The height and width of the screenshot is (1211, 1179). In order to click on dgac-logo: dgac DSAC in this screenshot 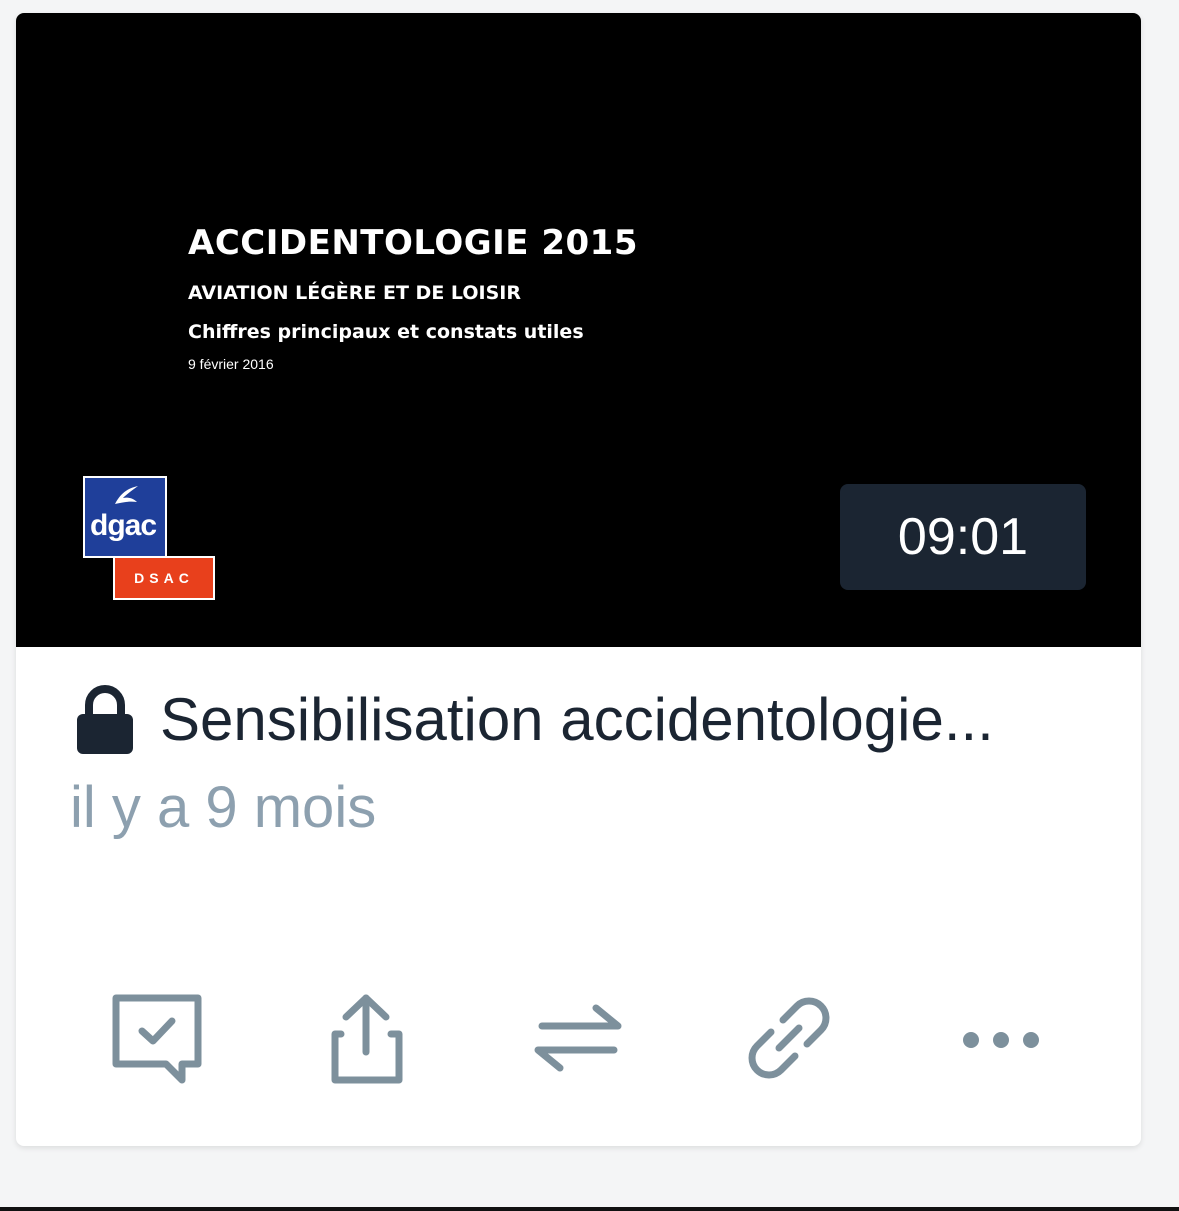, I will do `click(149, 538)`.